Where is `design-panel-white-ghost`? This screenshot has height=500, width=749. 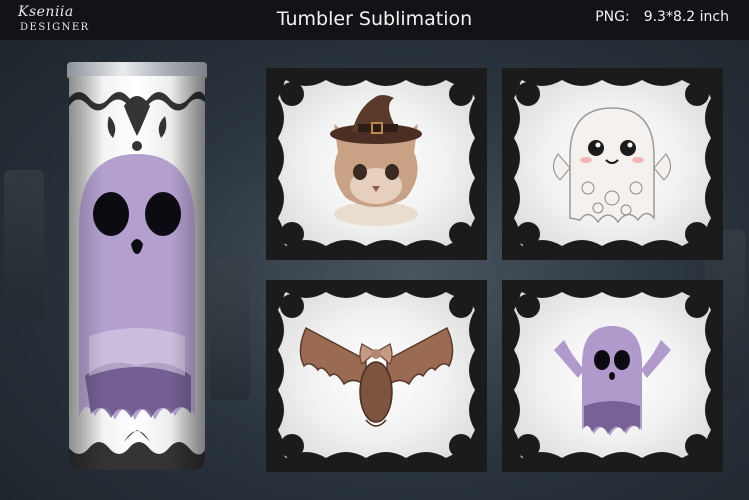
design-panel-white-ghost is located at coordinates (612, 164).